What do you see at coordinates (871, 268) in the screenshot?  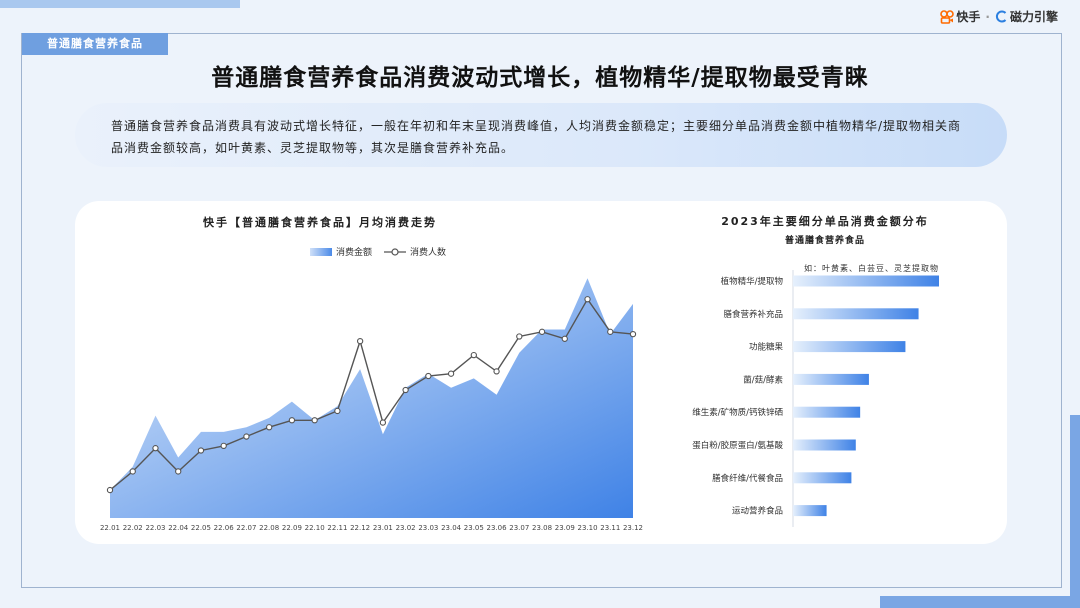 I see `bar-chart-annotation: 如：叶黄素、白芸豆、灵芝提取物` at bounding box center [871, 268].